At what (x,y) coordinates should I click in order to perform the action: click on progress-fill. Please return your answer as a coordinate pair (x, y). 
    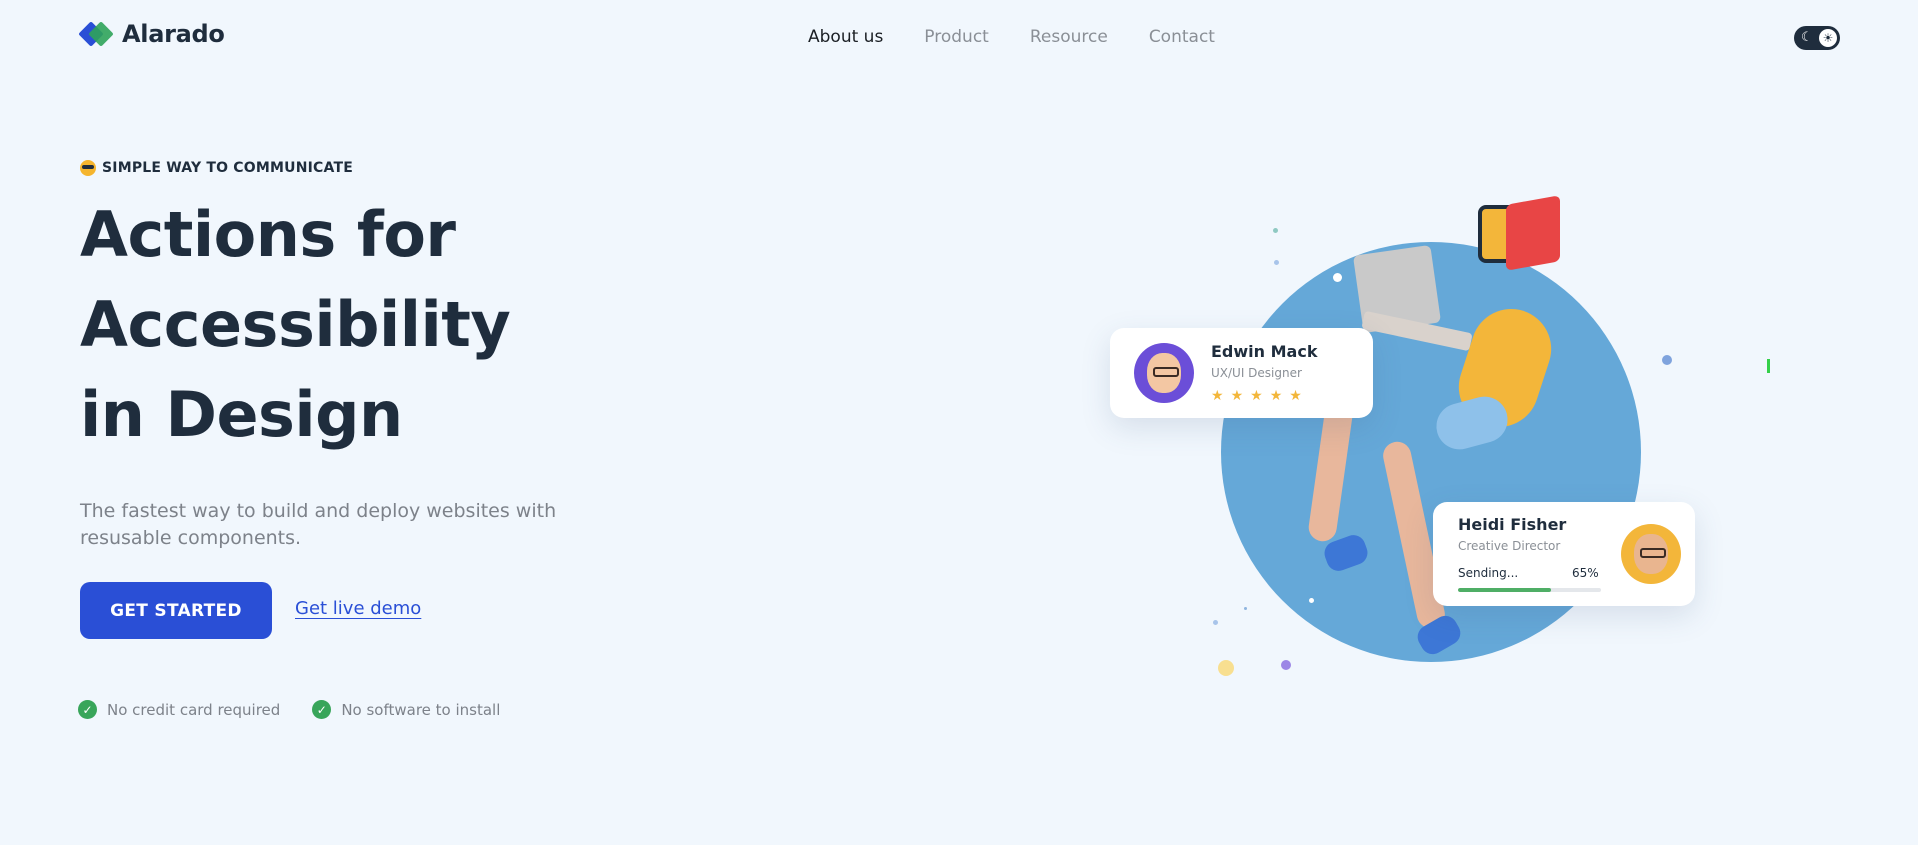
    Looking at the image, I should click on (1504, 590).